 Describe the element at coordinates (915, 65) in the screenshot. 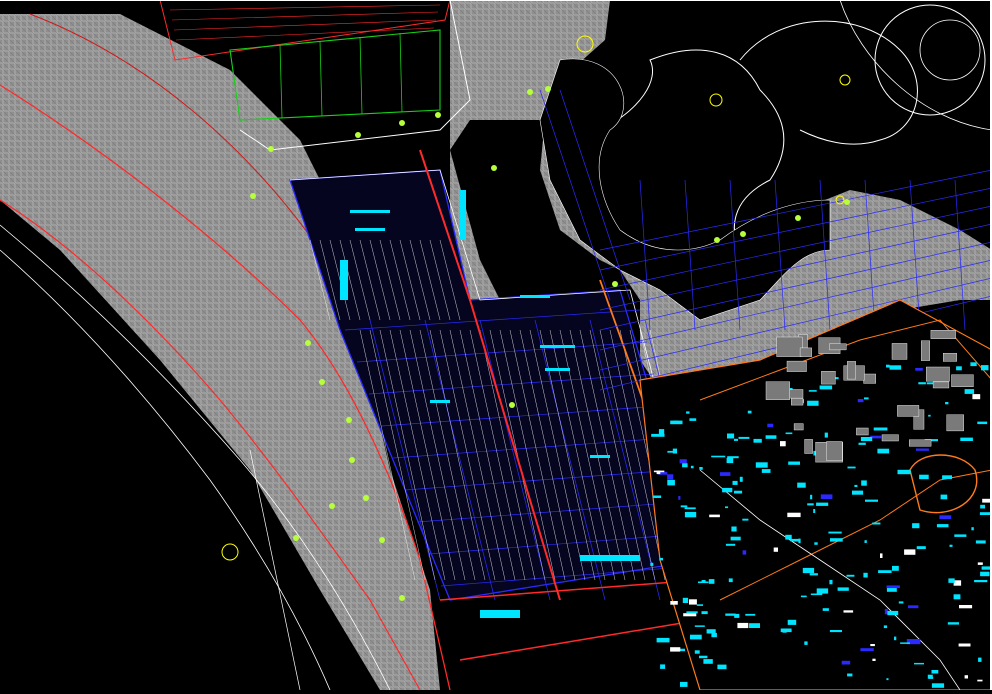

I see `contour-arc` at that location.